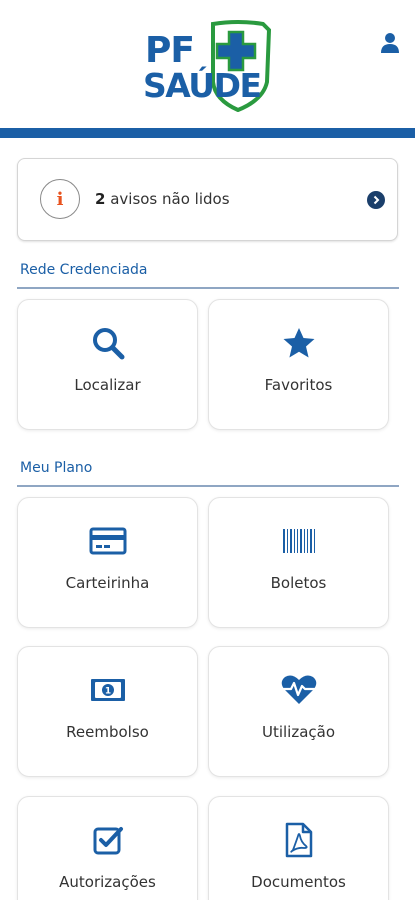 The height and width of the screenshot is (900, 415). What do you see at coordinates (107, 541) in the screenshot?
I see `card-icon` at bounding box center [107, 541].